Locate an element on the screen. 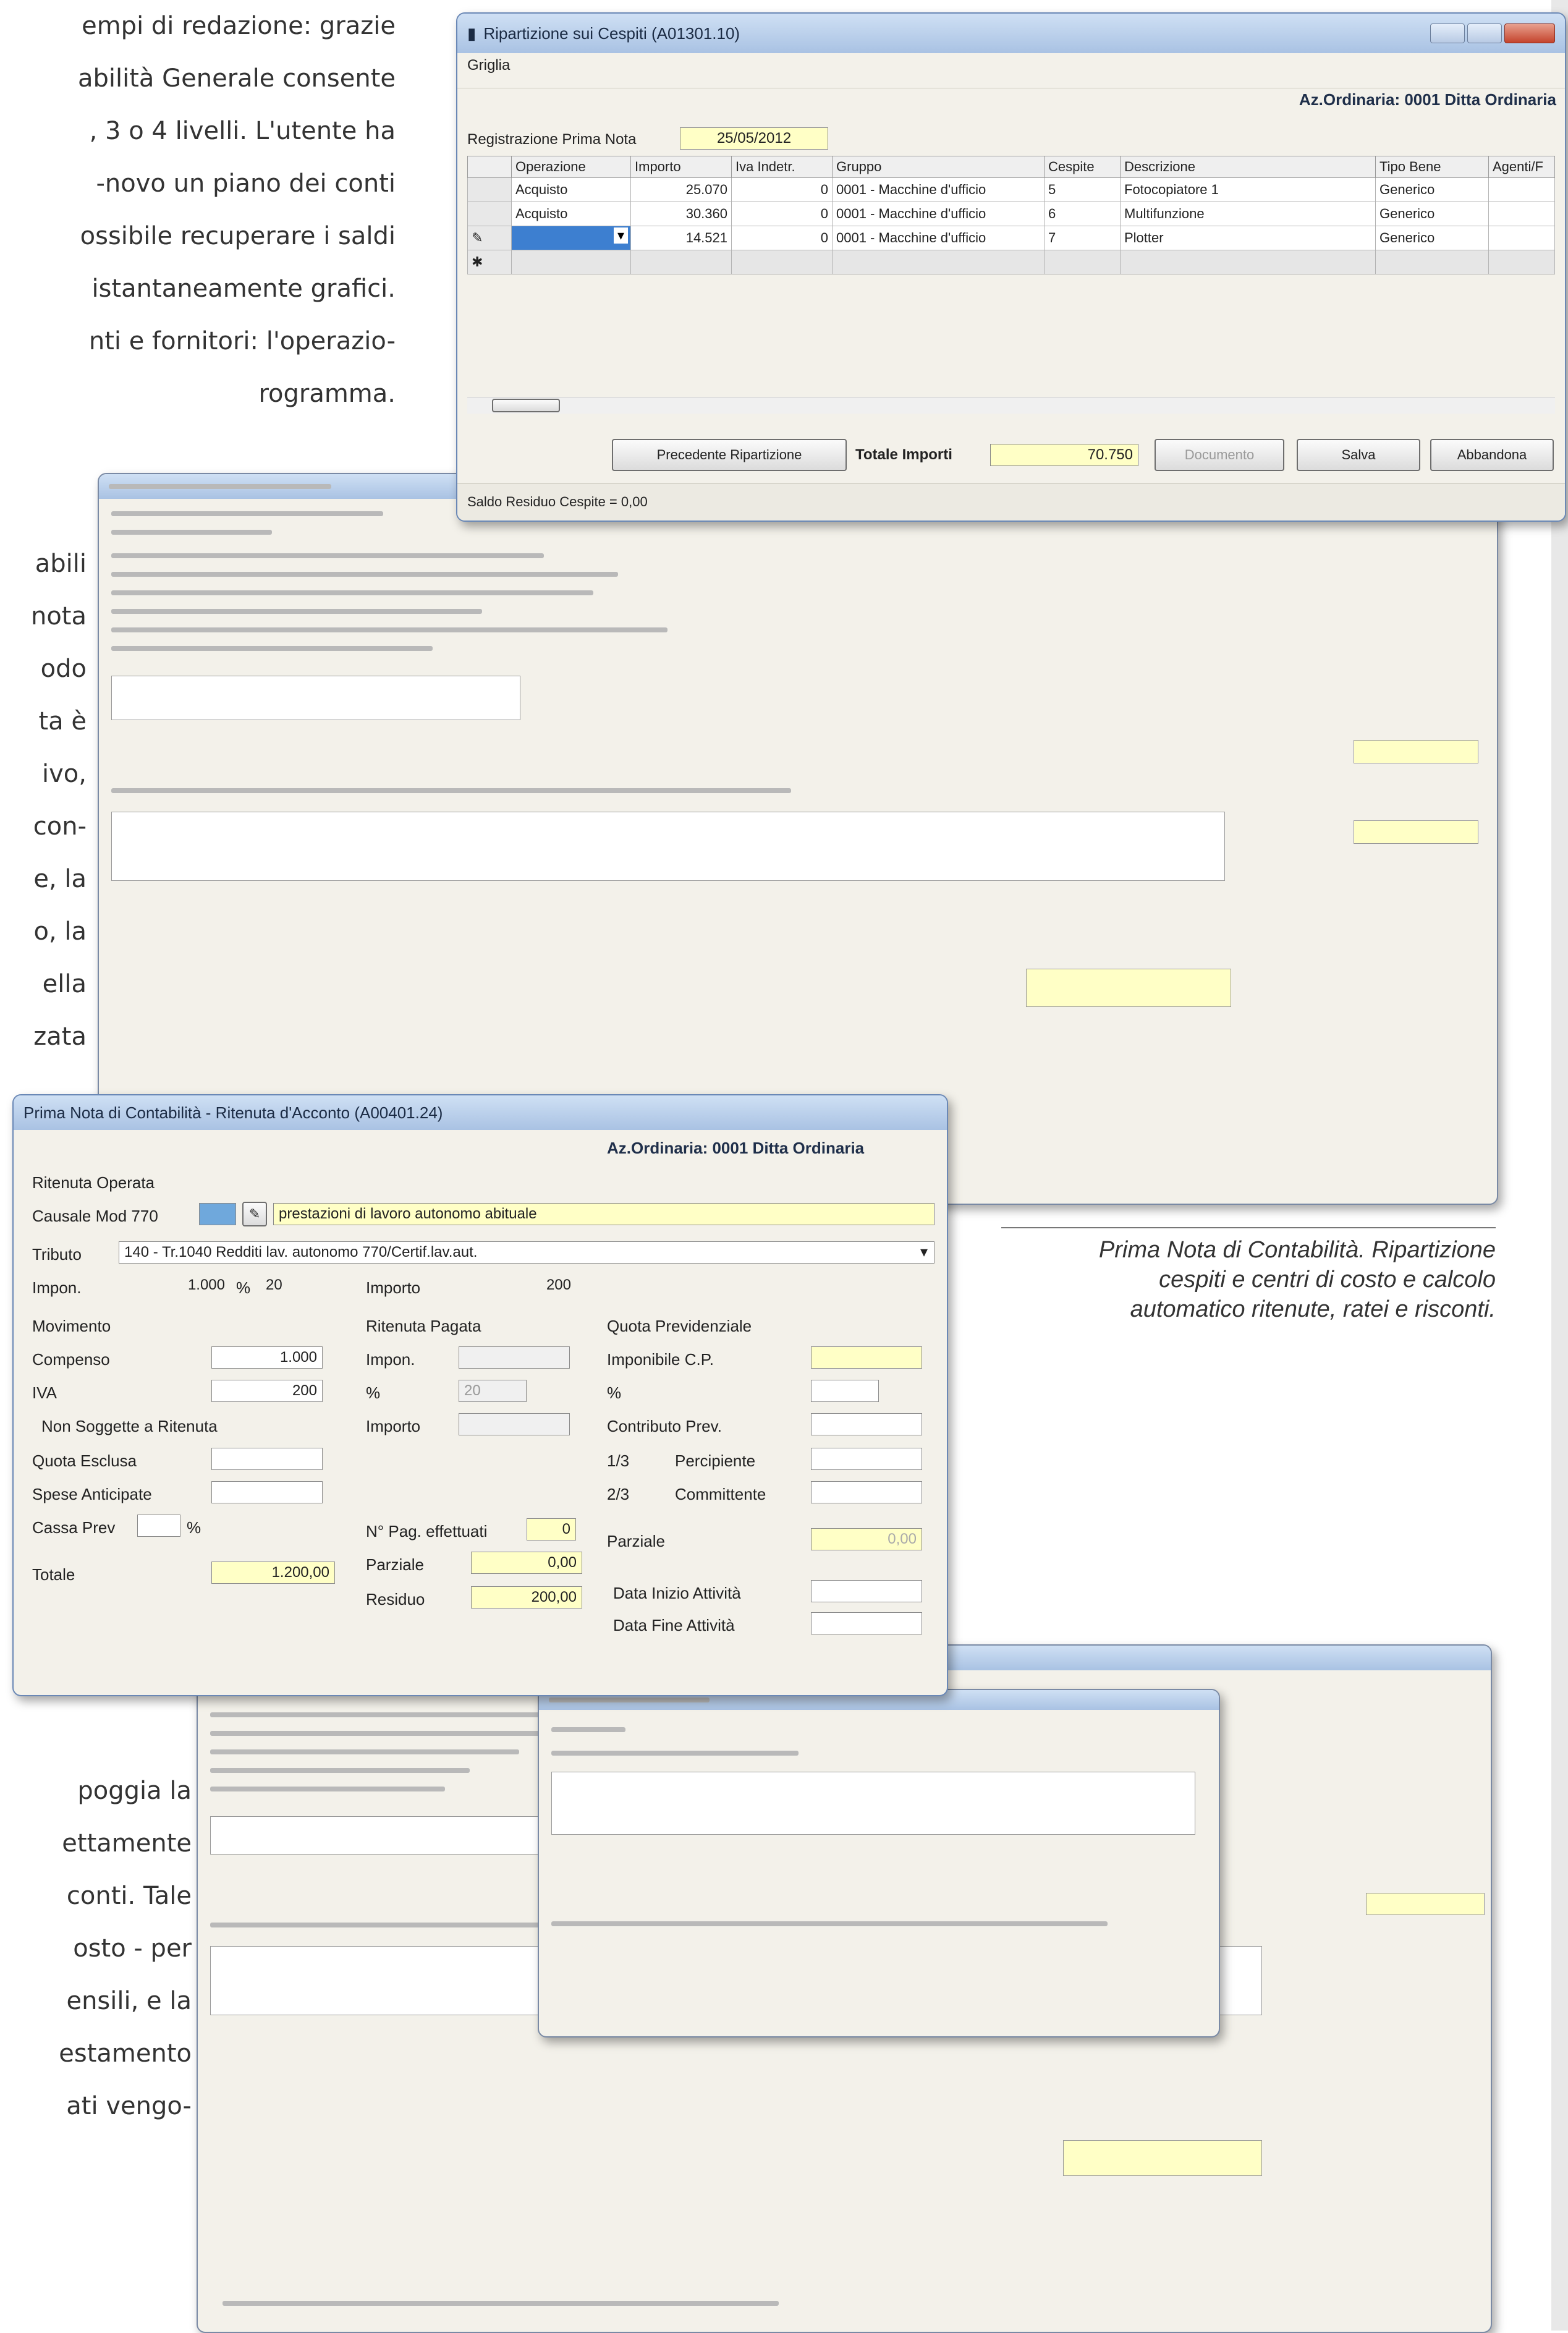 The image size is (1568, 2333). impon2-label: Impon. is located at coordinates (391, 1360).